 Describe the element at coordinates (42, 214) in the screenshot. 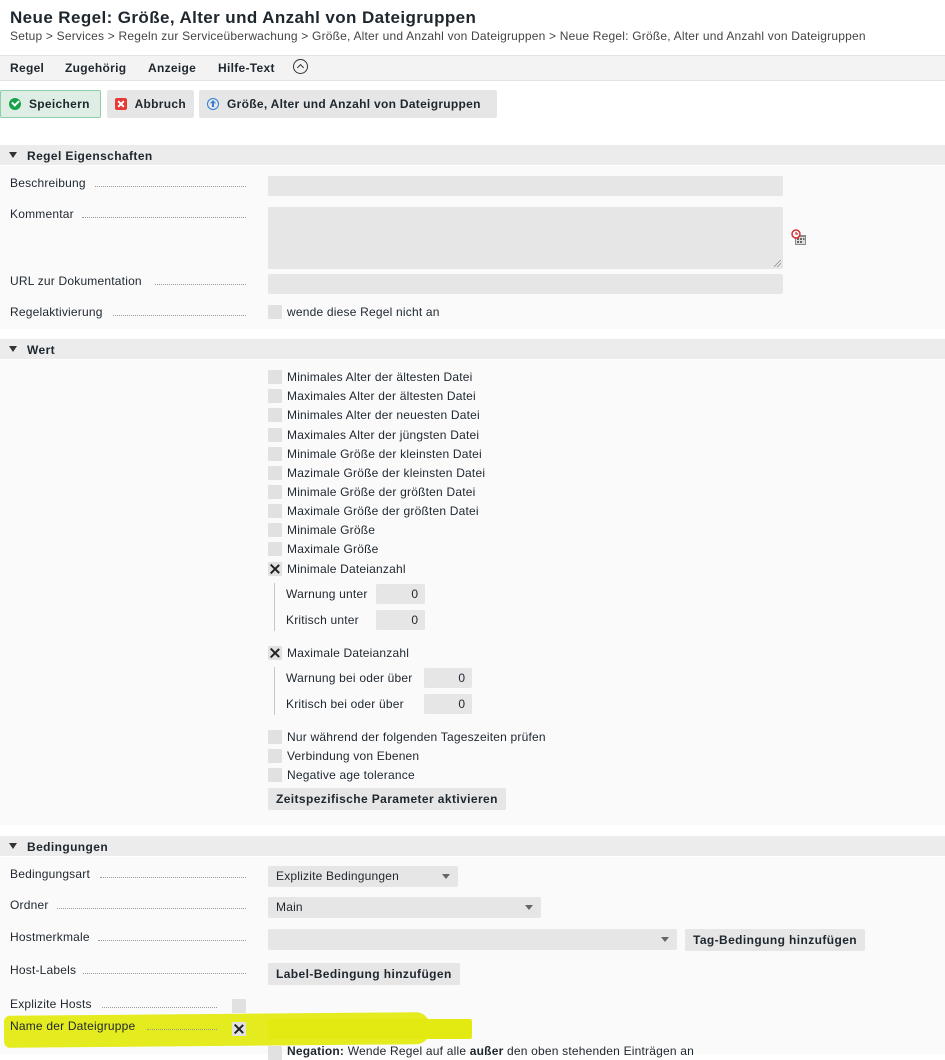

I see `comment-label: Kommentar` at that location.